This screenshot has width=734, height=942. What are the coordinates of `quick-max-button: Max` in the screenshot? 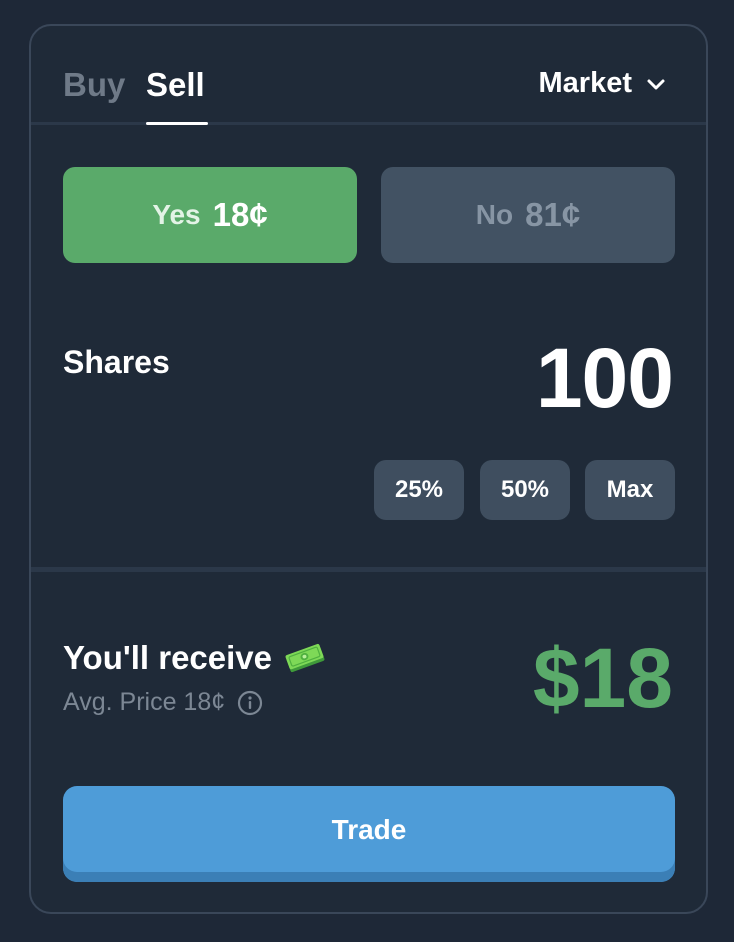 It's located at (630, 490).